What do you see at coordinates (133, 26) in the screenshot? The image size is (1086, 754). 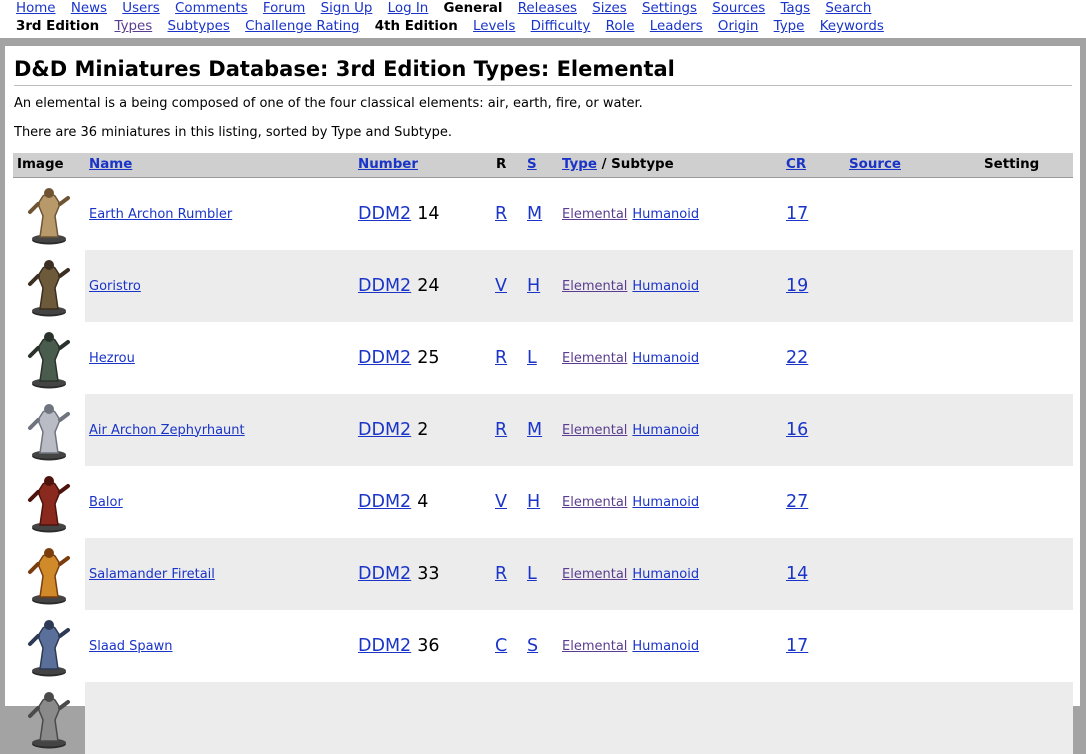 I see `nav-types-link: Types` at bounding box center [133, 26].